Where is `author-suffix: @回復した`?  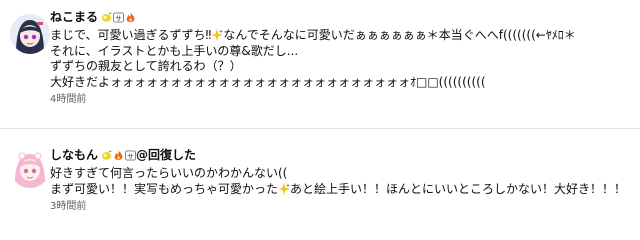
author-suffix: @回復した is located at coordinates (166, 155).